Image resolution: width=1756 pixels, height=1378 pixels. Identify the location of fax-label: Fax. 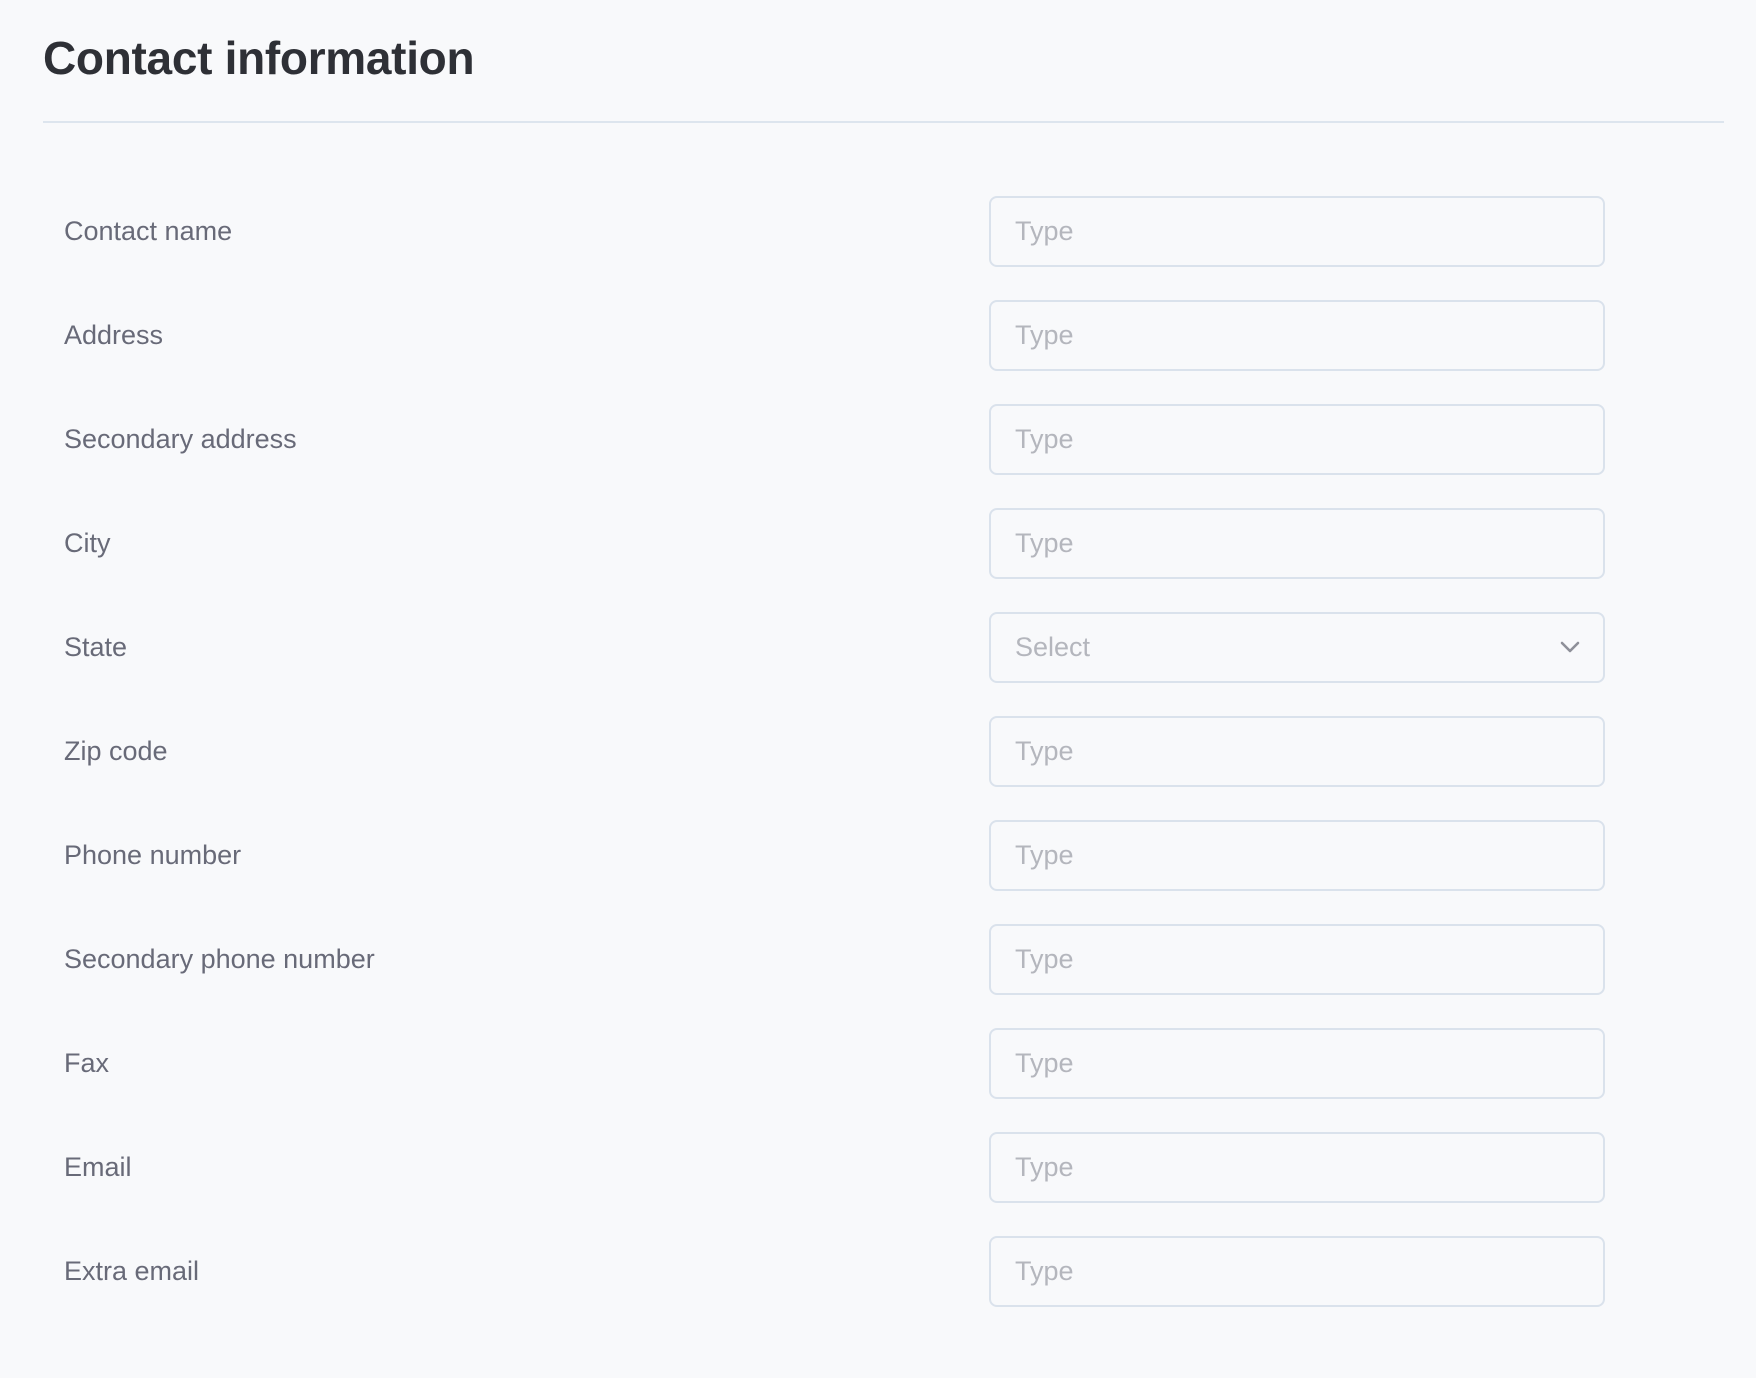
(87, 1063).